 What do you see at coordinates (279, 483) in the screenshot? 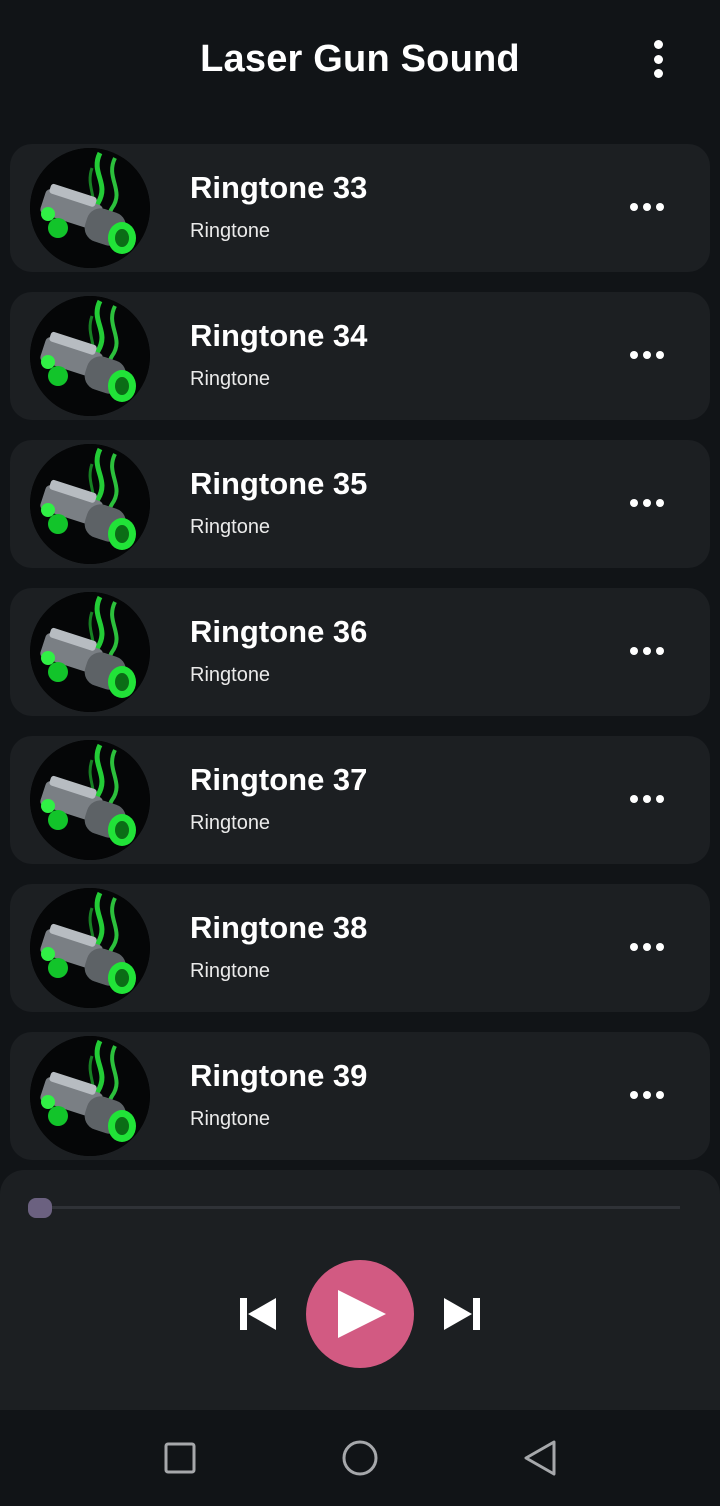
I see `ringtone-title: Ringtone 35` at bounding box center [279, 483].